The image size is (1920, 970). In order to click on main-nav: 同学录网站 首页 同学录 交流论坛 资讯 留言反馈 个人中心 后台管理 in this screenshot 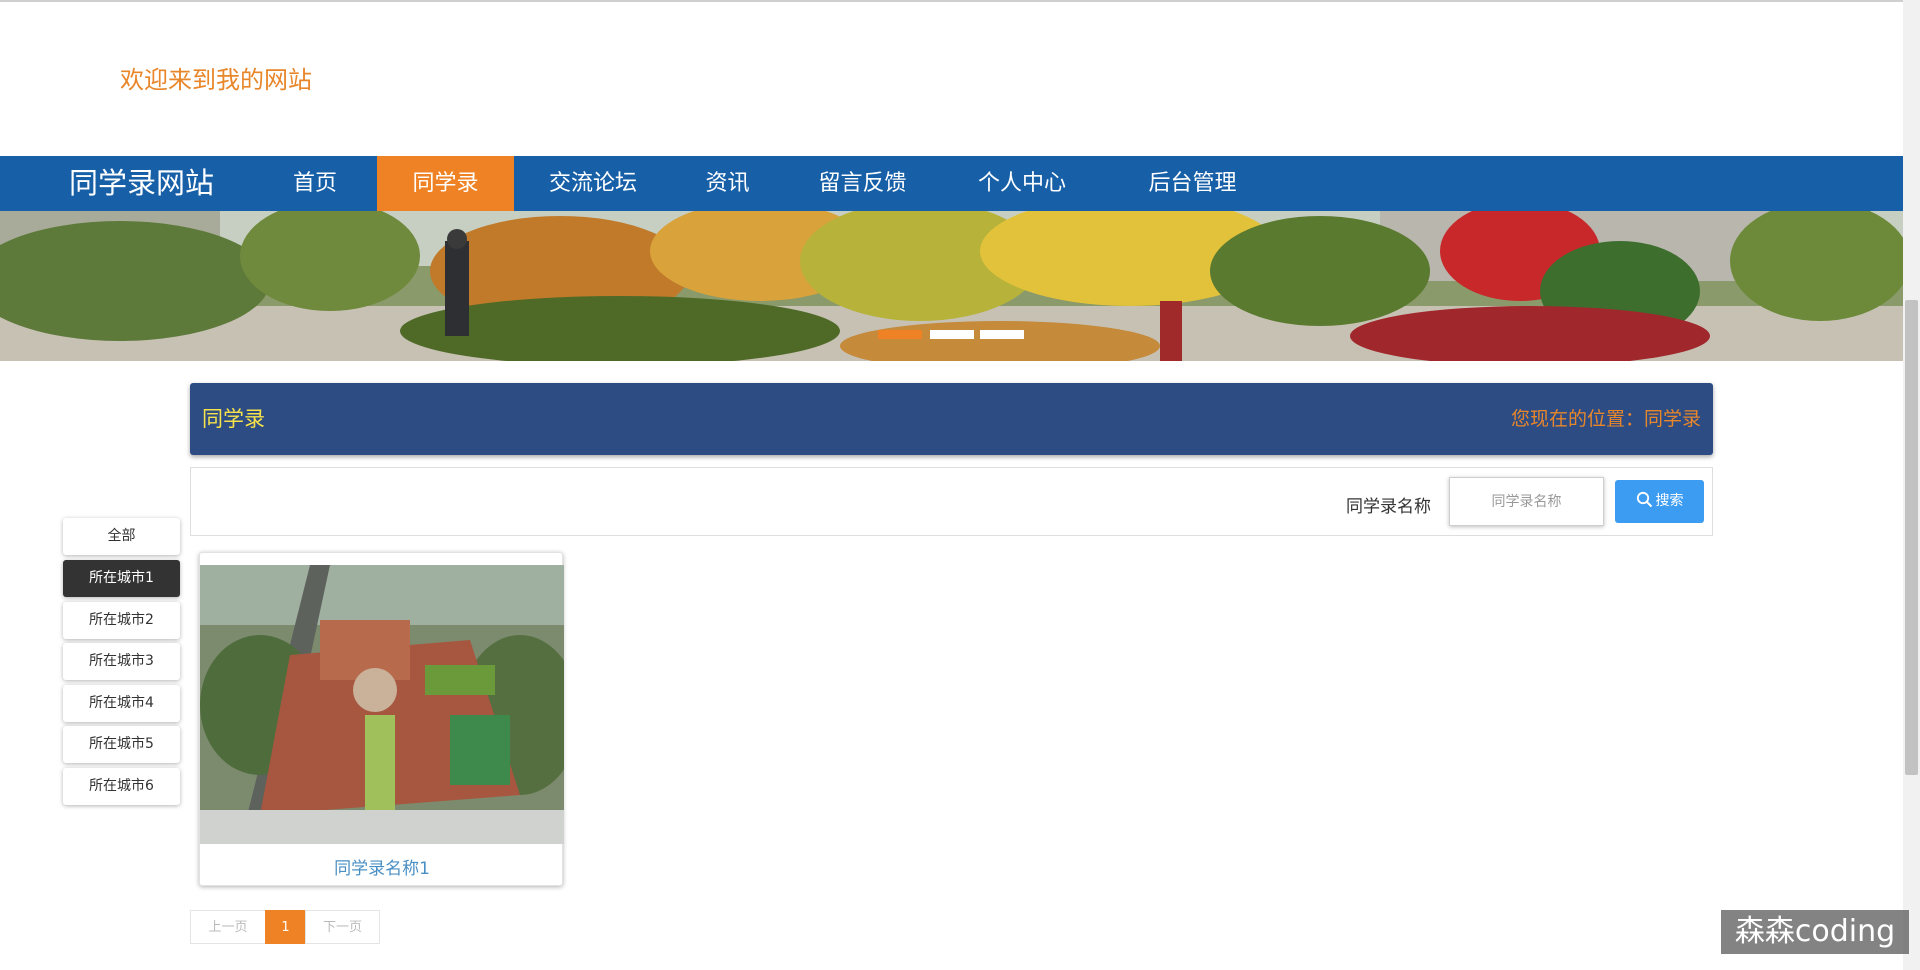, I will do `click(951, 183)`.